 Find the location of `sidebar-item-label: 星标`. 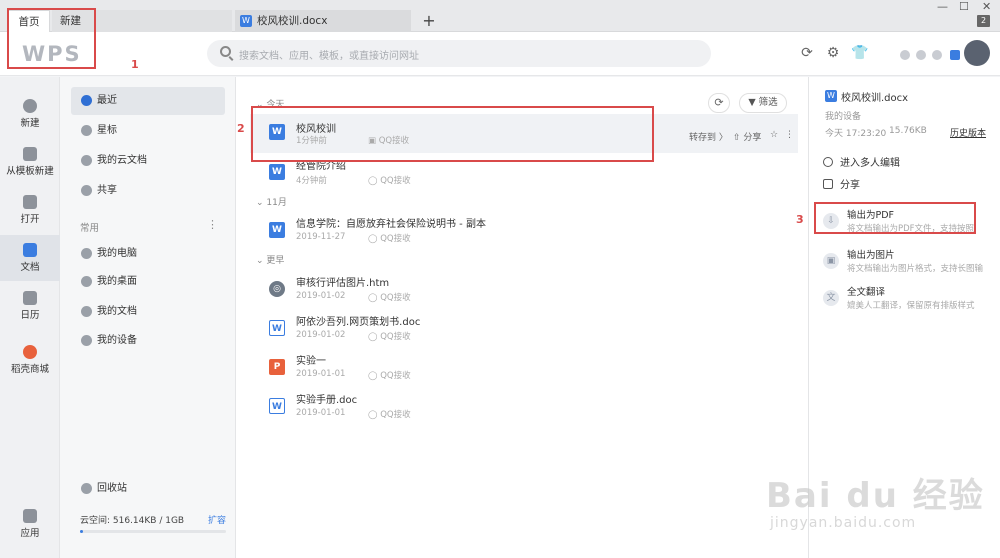

sidebar-item-label: 星标 is located at coordinates (107, 130).